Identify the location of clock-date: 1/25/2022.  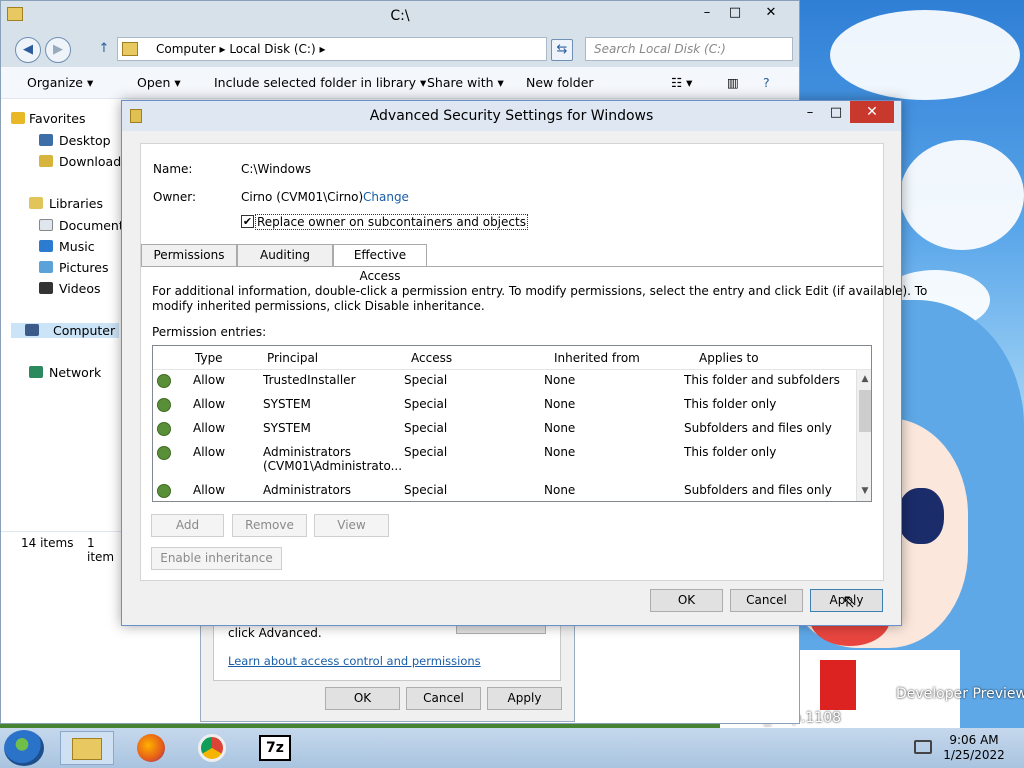
(974, 755).